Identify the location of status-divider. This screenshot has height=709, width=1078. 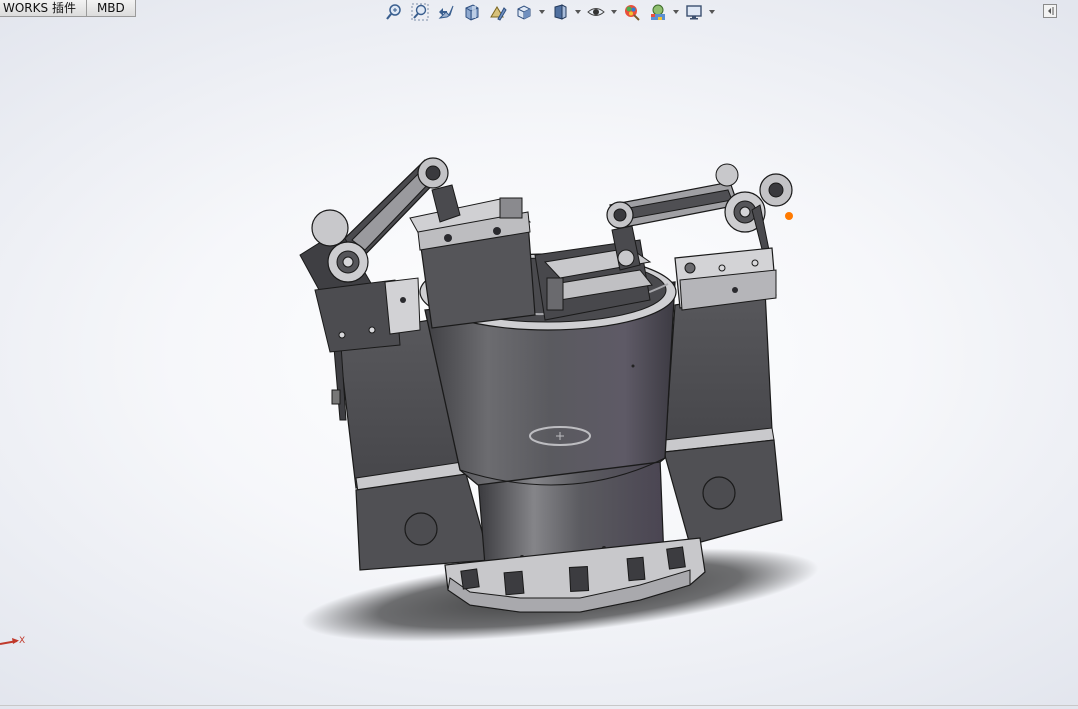
(539, 705).